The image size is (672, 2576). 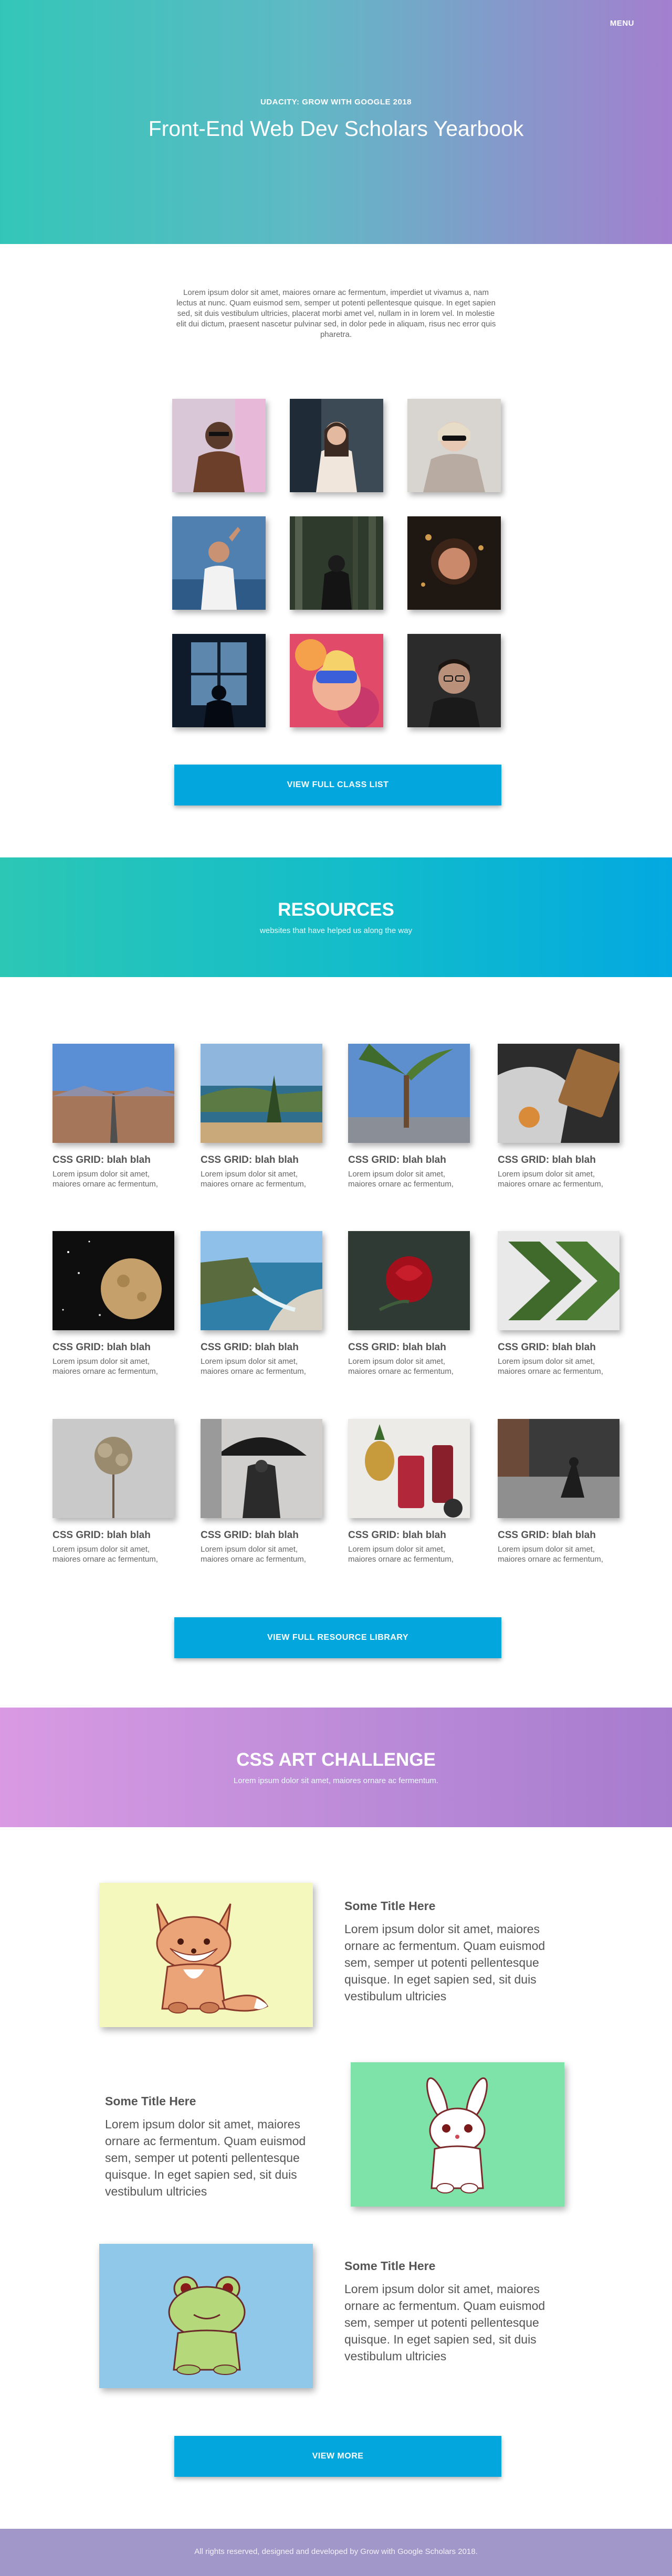 I want to click on view-more-button: VIEW MORE, so click(x=337, y=2456).